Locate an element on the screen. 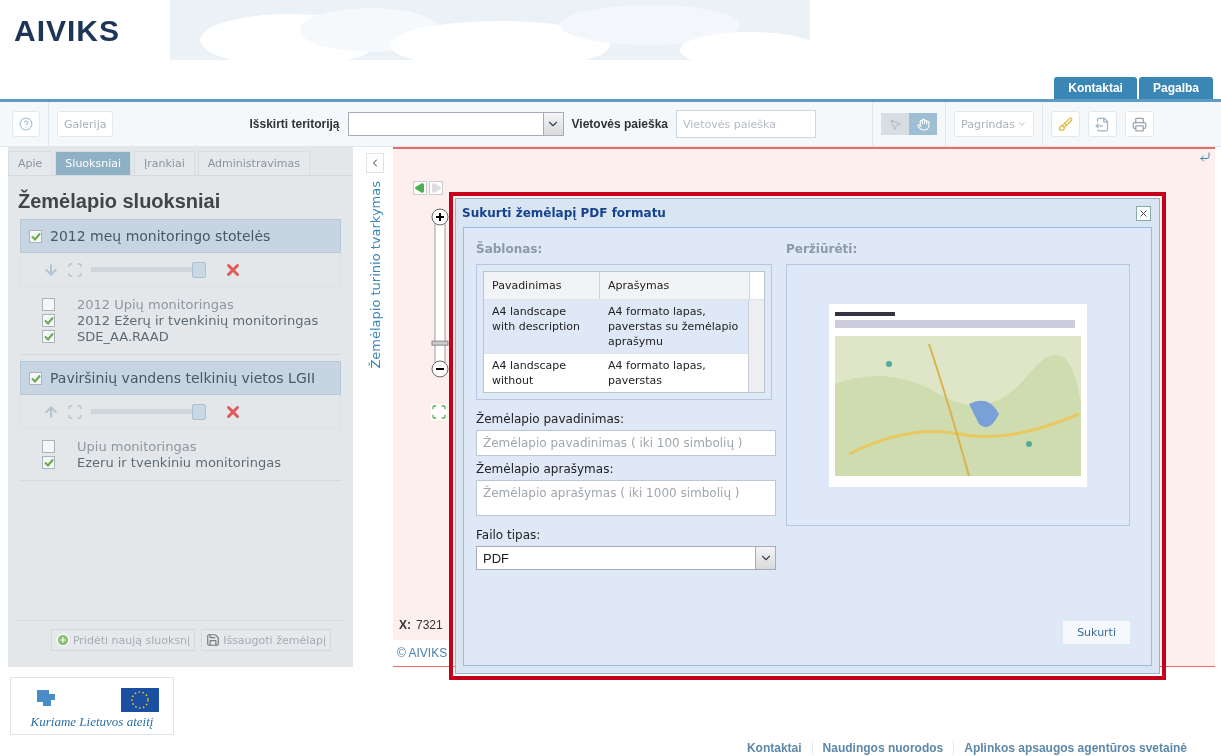 Image resolution: width=1221 pixels, height=756 pixels. help-icon is located at coordinates (26, 124).